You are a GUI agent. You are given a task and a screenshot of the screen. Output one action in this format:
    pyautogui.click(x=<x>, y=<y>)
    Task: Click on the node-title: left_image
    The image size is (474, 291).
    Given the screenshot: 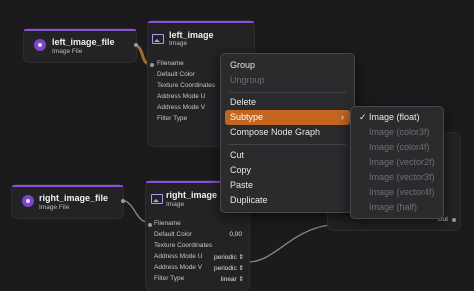 What is the action you would take?
    pyautogui.click(x=191, y=35)
    